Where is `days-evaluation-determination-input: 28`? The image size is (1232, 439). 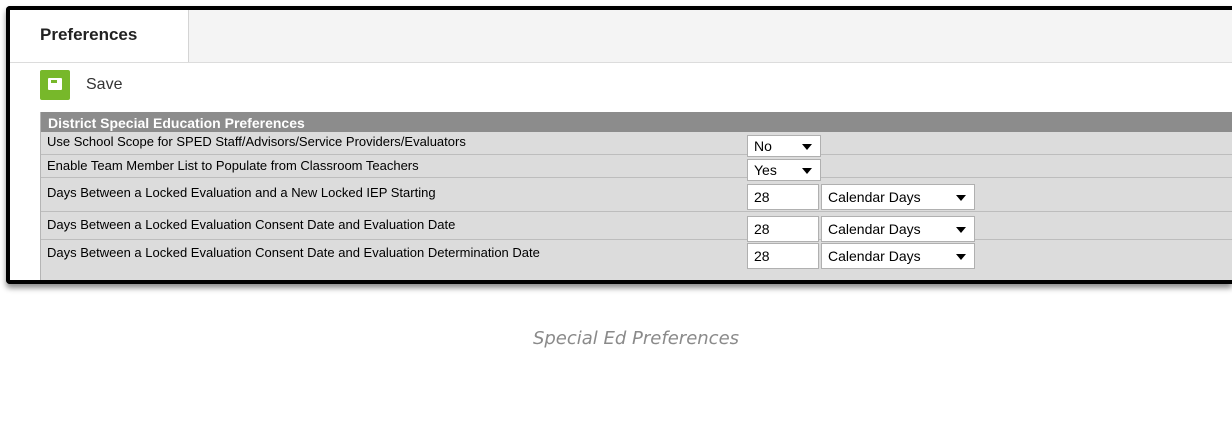
days-evaluation-determination-input: 28 is located at coordinates (783, 256).